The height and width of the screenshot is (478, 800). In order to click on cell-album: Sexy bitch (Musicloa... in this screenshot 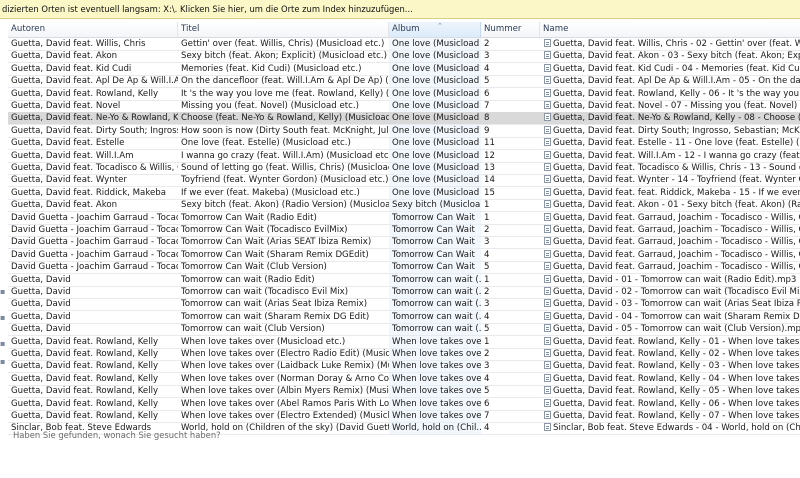, I will do `click(435, 205)`.